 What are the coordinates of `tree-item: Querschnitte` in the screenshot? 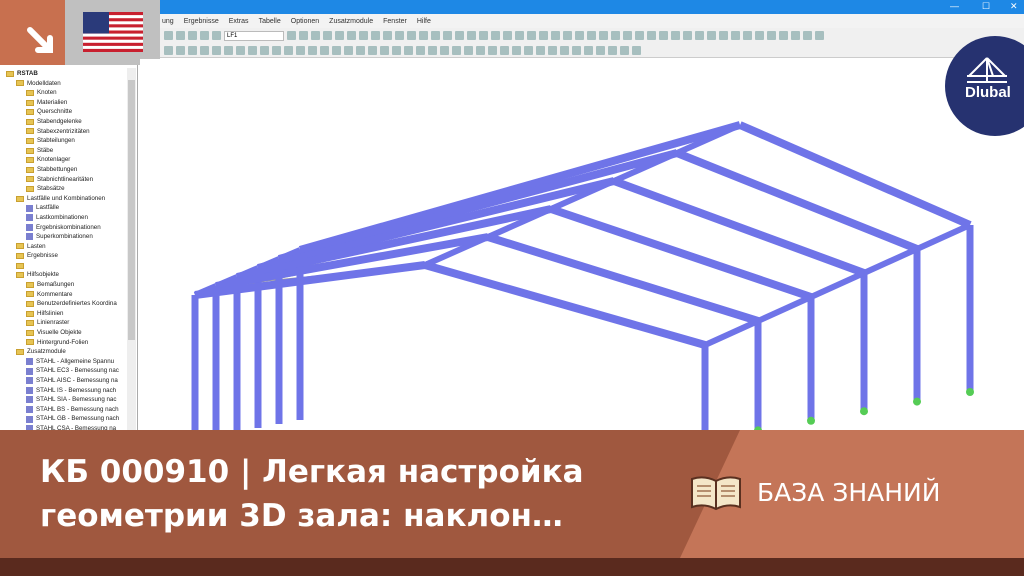 It's located at (68, 112).